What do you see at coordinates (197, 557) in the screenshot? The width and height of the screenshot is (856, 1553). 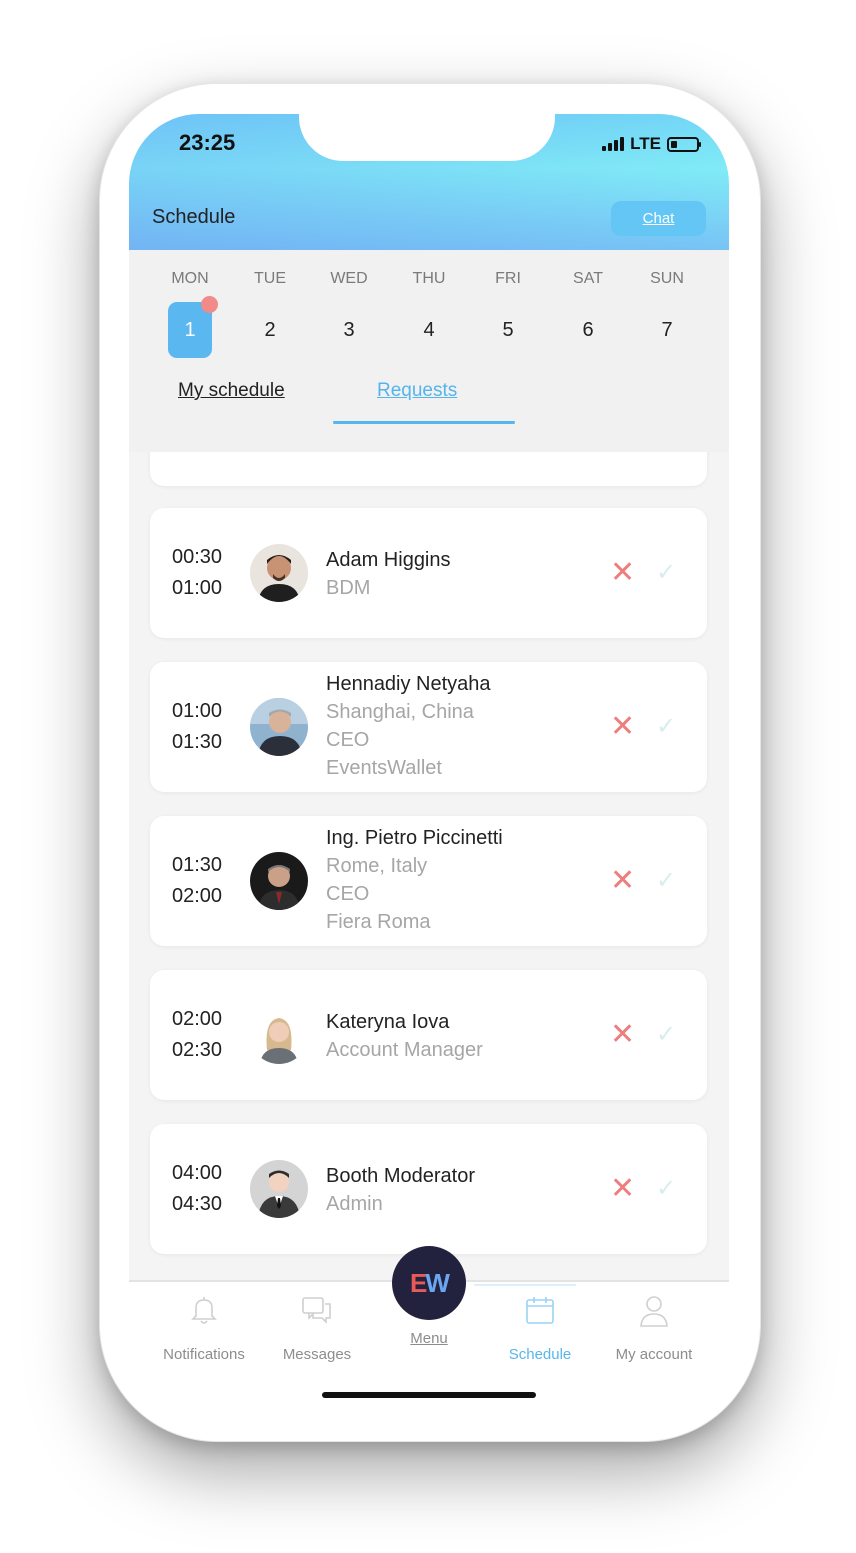 I see `start-time: 00:30` at bounding box center [197, 557].